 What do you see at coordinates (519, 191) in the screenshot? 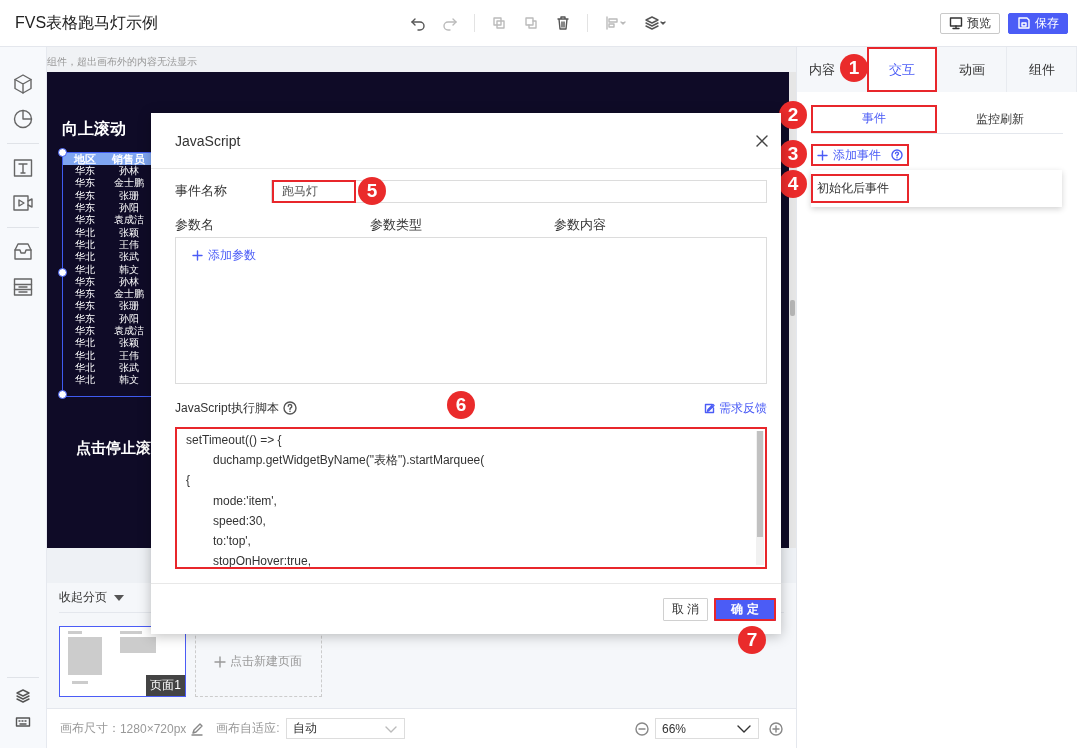
I see `event-name-field: 跑马灯 5` at bounding box center [519, 191].